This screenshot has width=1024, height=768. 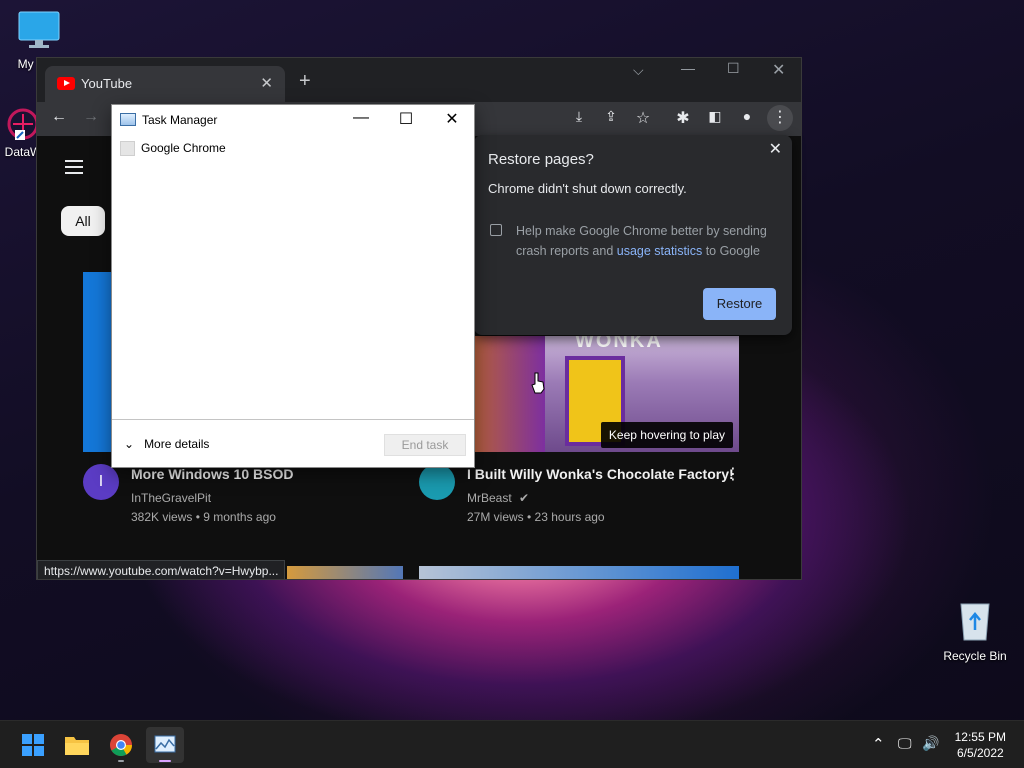 What do you see at coordinates (203, 517) in the screenshot?
I see `video-meta: 382K views • 9 months ago` at bounding box center [203, 517].